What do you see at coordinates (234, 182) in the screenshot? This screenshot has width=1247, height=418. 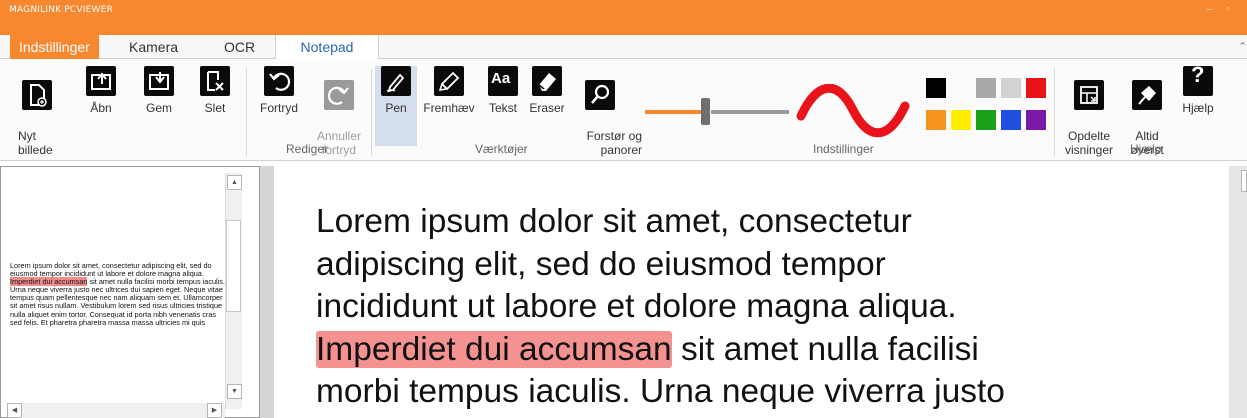 I see `scroll-up-icon: ▲` at bounding box center [234, 182].